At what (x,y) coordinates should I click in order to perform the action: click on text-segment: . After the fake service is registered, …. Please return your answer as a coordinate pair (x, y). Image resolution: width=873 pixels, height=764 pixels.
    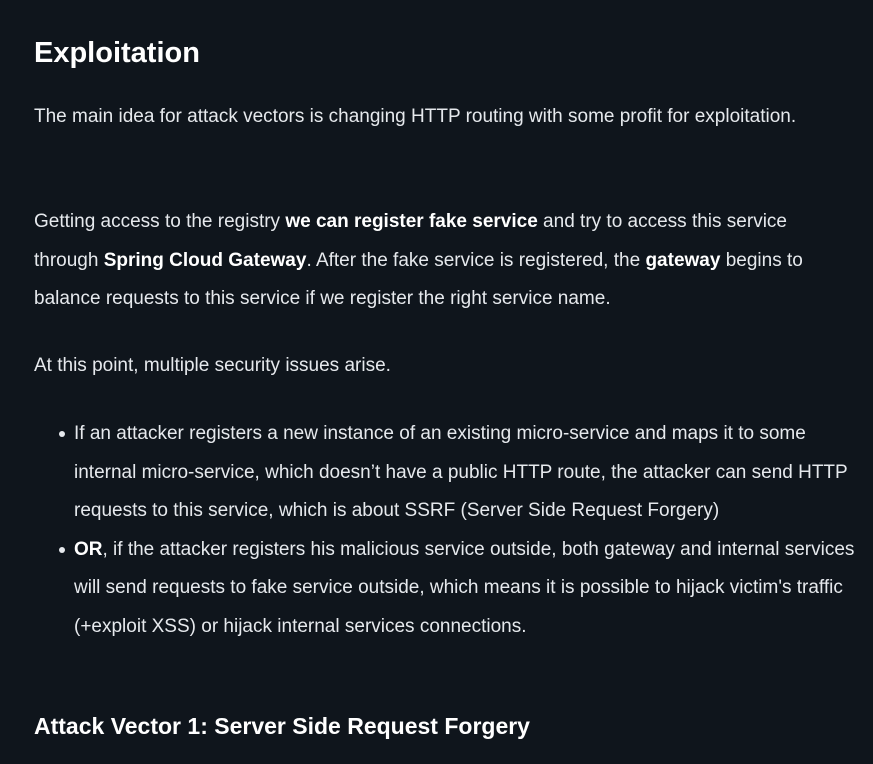
    Looking at the image, I should click on (476, 260).